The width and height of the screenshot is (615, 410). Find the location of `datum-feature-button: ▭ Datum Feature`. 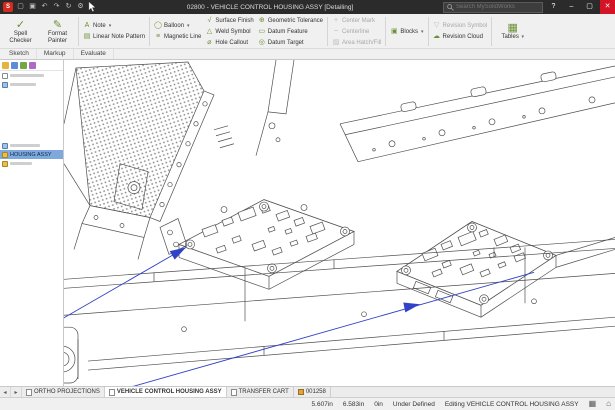

datum-feature-button: ▭ Datum Feature is located at coordinates (290, 32).